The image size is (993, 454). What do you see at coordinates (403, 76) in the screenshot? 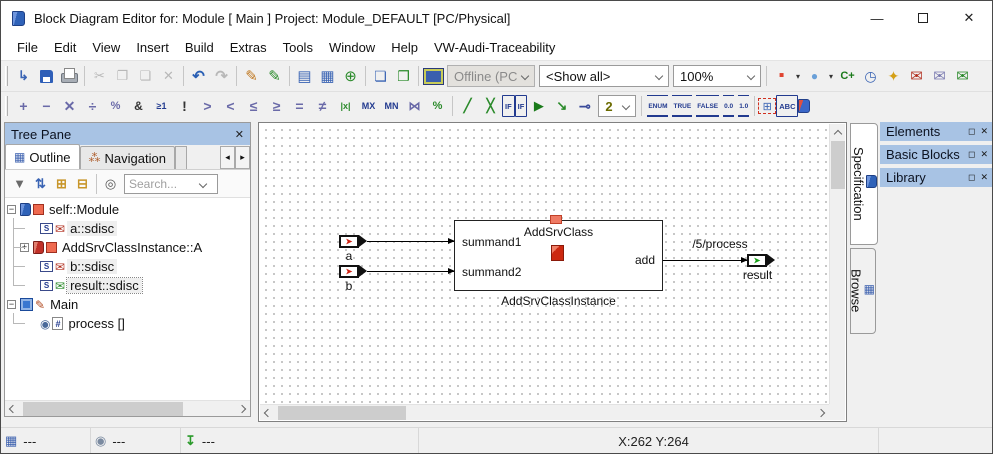
I see `generate-code-icon: ❐` at bounding box center [403, 76].